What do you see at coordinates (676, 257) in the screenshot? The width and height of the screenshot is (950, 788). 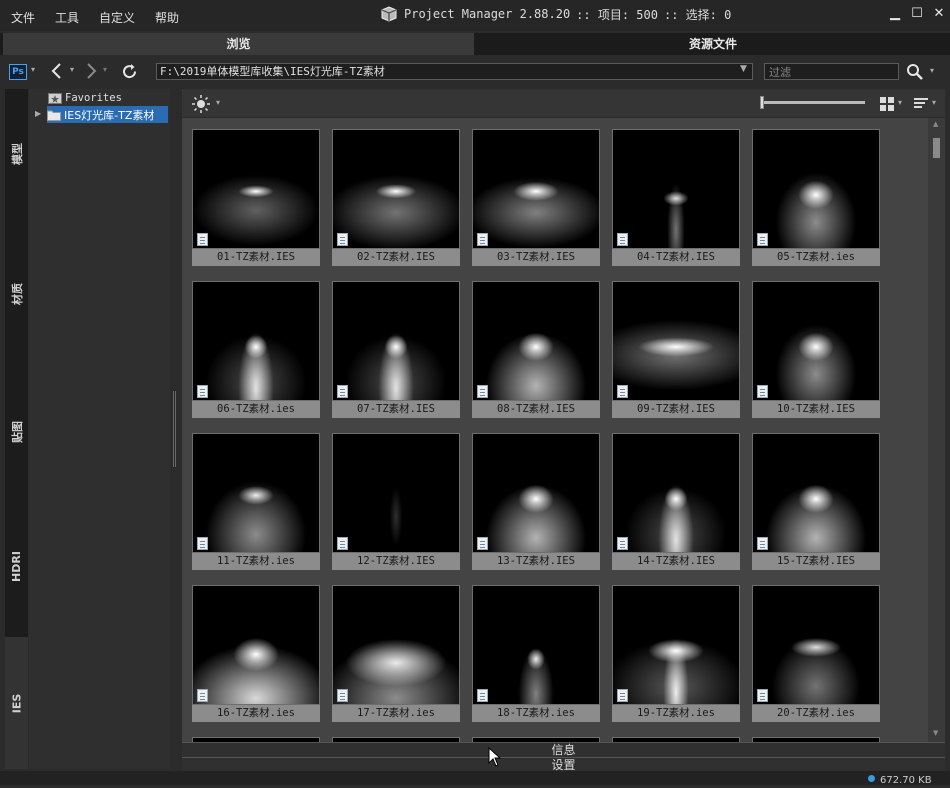 I see `file-name-label: 04-TZ素材.IES` at bounding box center [676, 257].